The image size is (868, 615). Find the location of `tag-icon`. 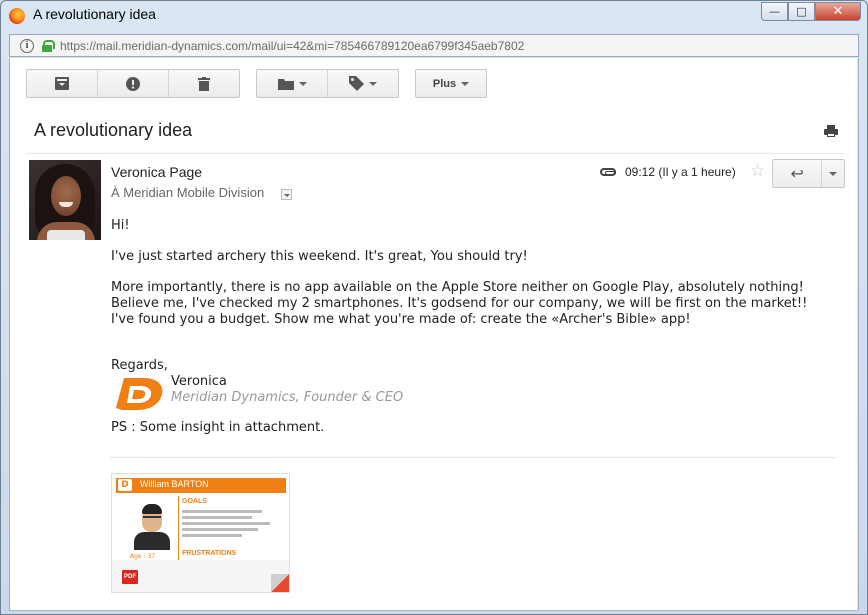

tag-icon is located at coordinates (356, 83).